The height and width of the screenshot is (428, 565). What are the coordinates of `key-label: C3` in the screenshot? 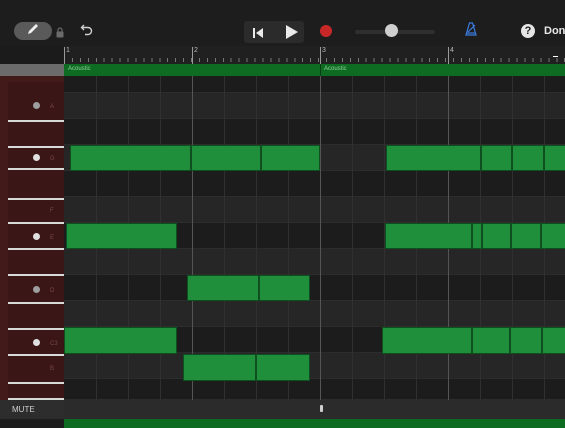 It's located at (54, 344).